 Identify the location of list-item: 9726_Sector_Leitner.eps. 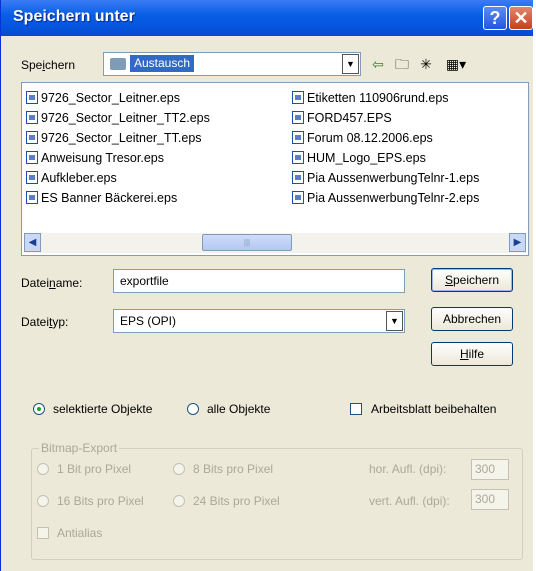
(103, 98).